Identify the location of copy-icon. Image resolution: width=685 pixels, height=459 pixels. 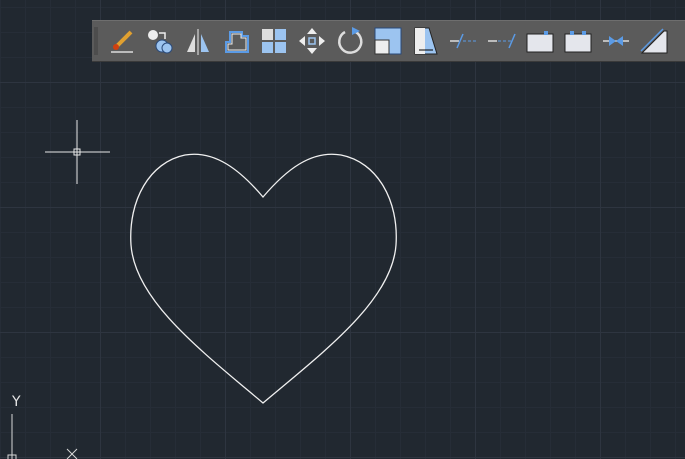
(160, 42).